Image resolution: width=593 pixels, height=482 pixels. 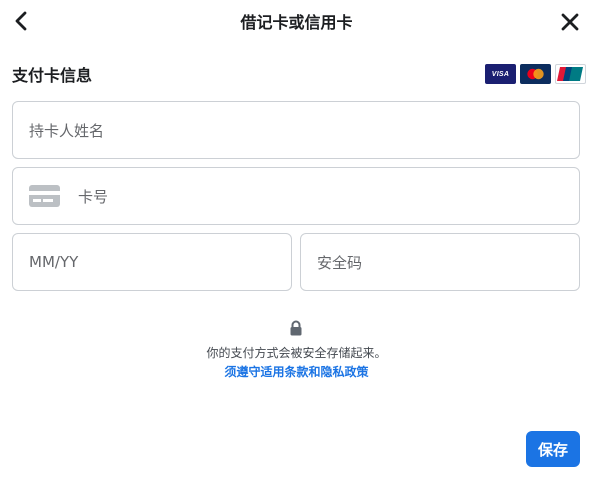 I want to click on section-title: 支付卡信息, so click(x=52, y=75).